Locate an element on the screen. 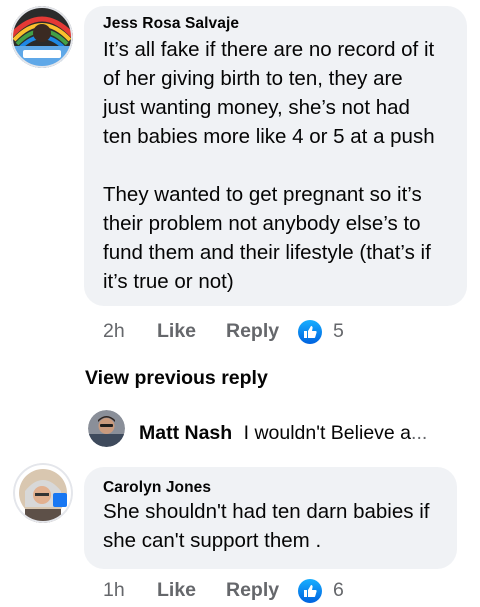 Image resolution: width=480 pixels, height=607 pixels. comment-time-carolyn: 1h is located at coordinates (114, 590).